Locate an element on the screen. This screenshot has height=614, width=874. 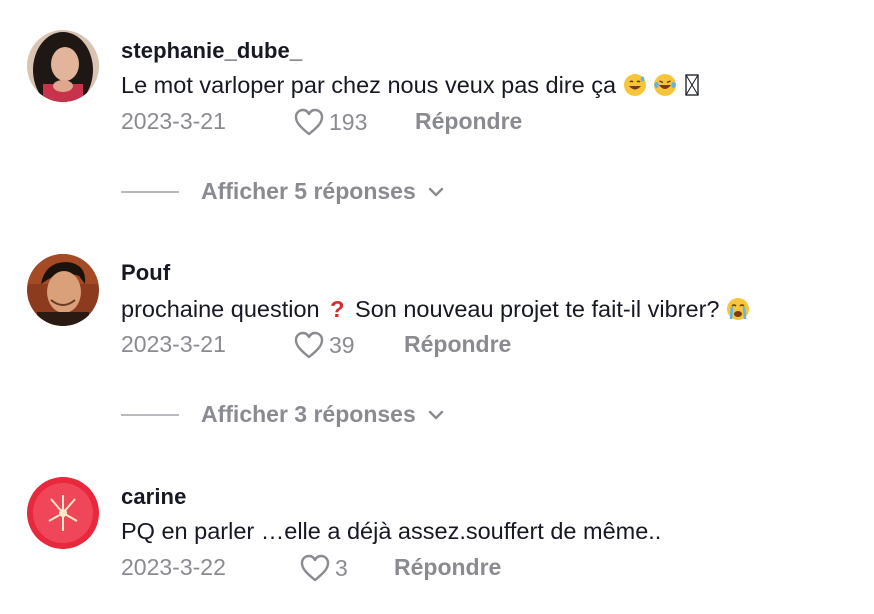
missing-glyph-box is located at coordinates (692, 85).